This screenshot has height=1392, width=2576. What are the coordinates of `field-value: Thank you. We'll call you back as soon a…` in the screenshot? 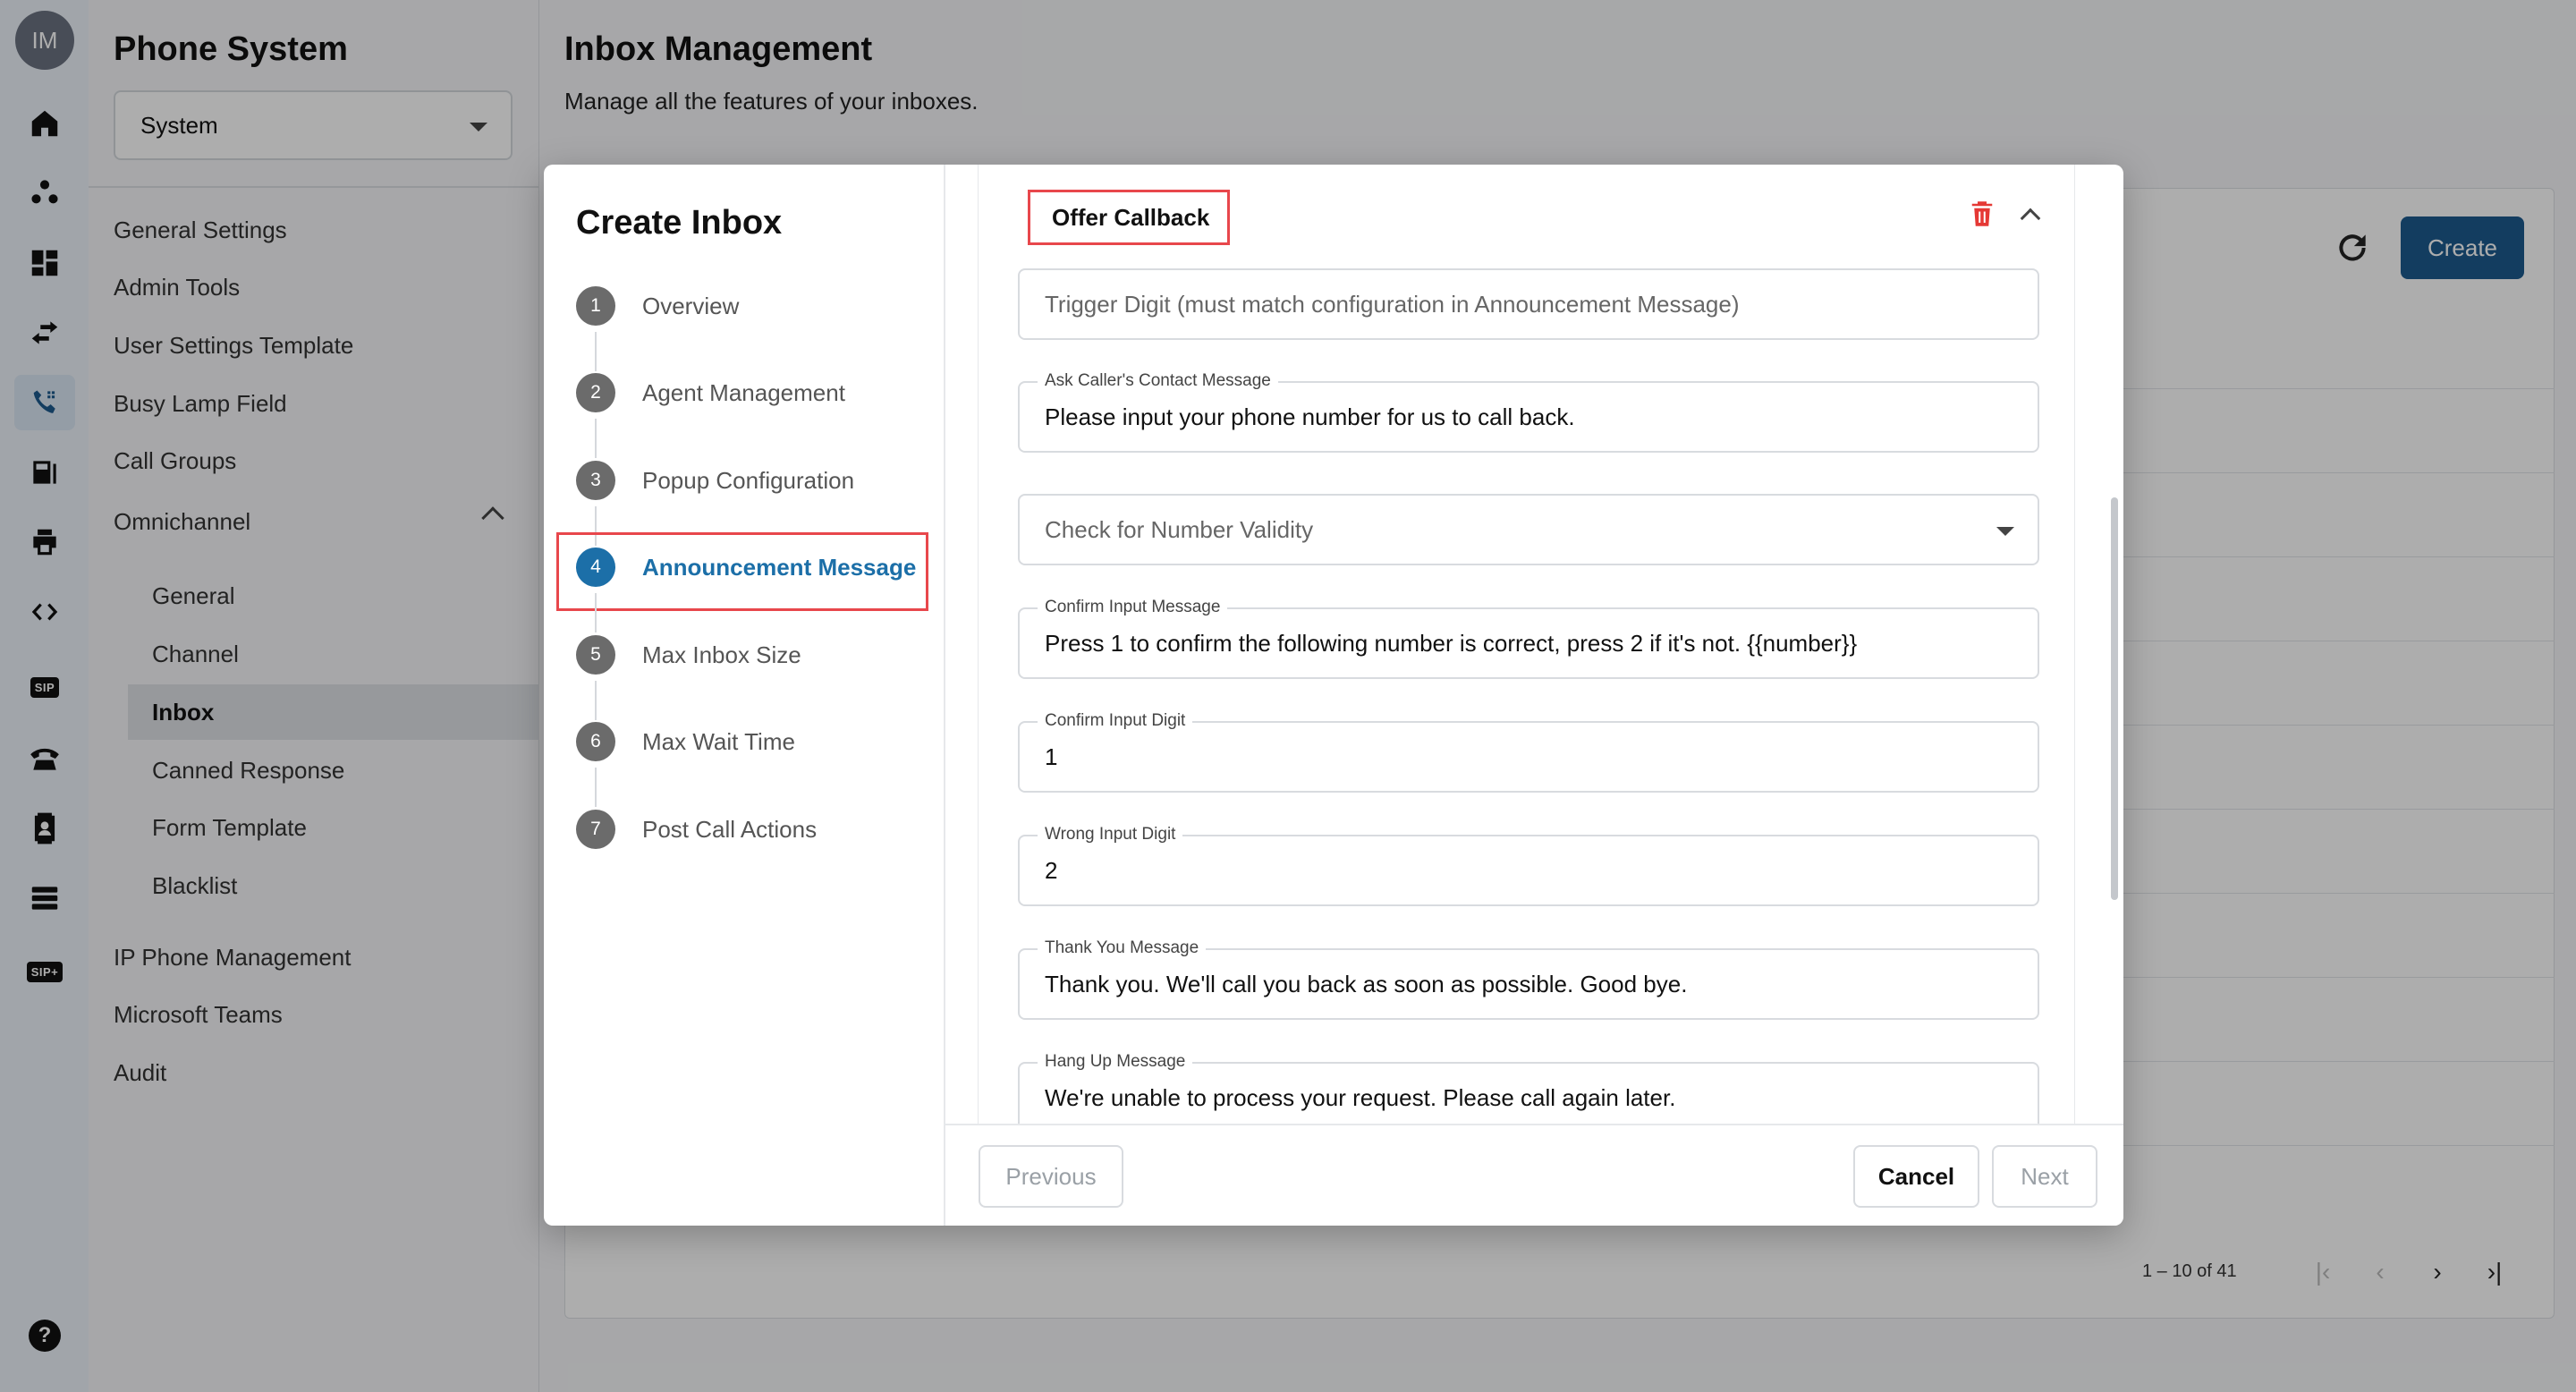 It's located at (1366, 983).